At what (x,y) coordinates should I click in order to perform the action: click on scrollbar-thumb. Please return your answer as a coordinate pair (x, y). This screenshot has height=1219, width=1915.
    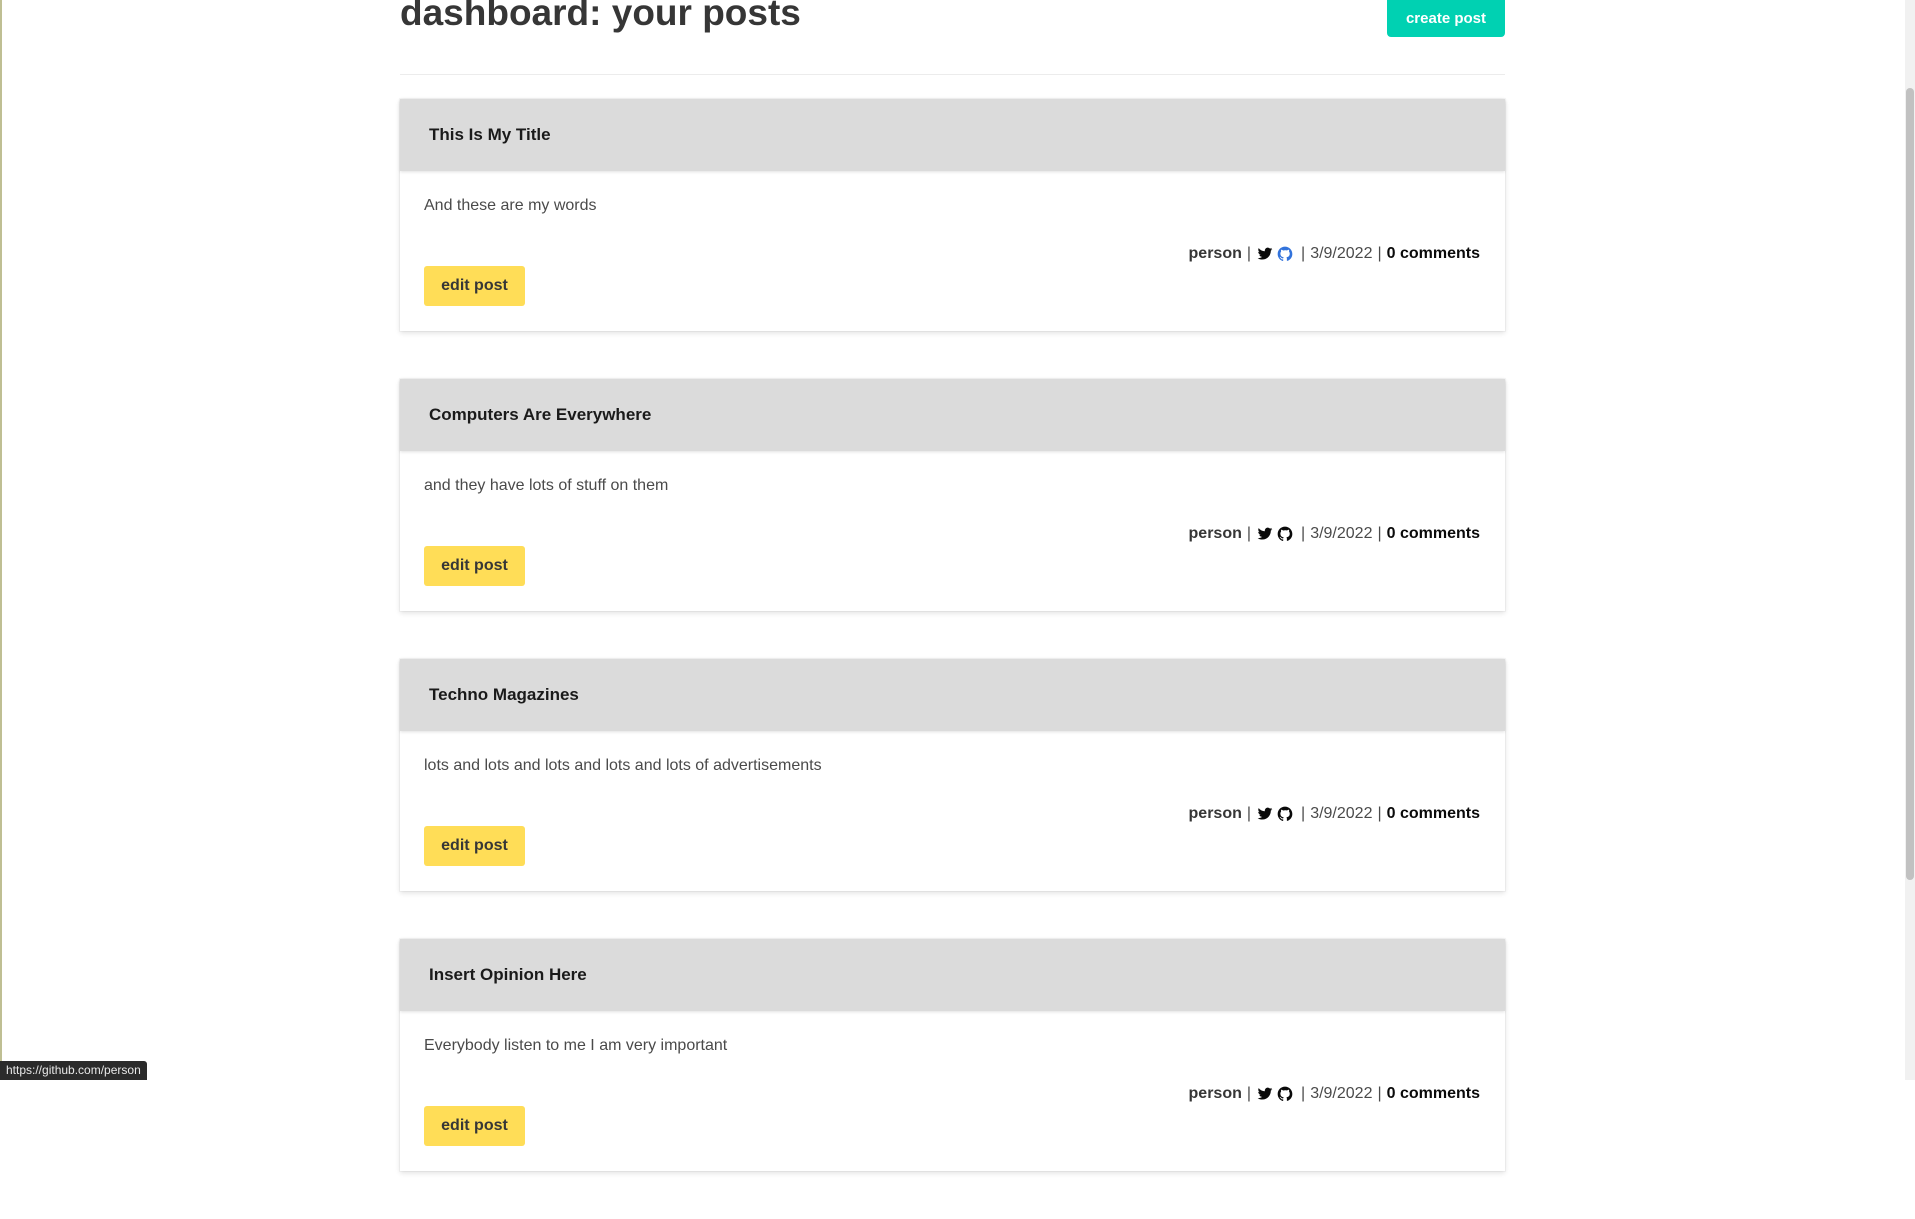
    Looking at the image, I should click on (1910, 484).